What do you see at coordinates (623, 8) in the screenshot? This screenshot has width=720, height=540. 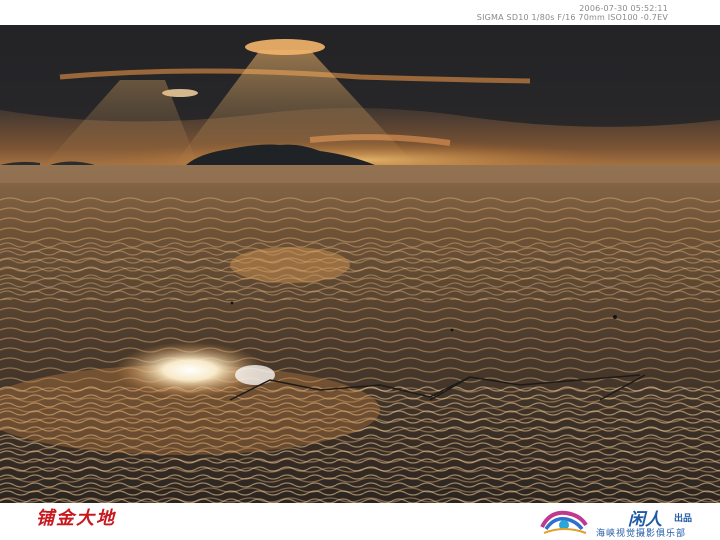 I see `exif-datetime: 2006-07-30 05:52:11` at bounding box center [623, 8].